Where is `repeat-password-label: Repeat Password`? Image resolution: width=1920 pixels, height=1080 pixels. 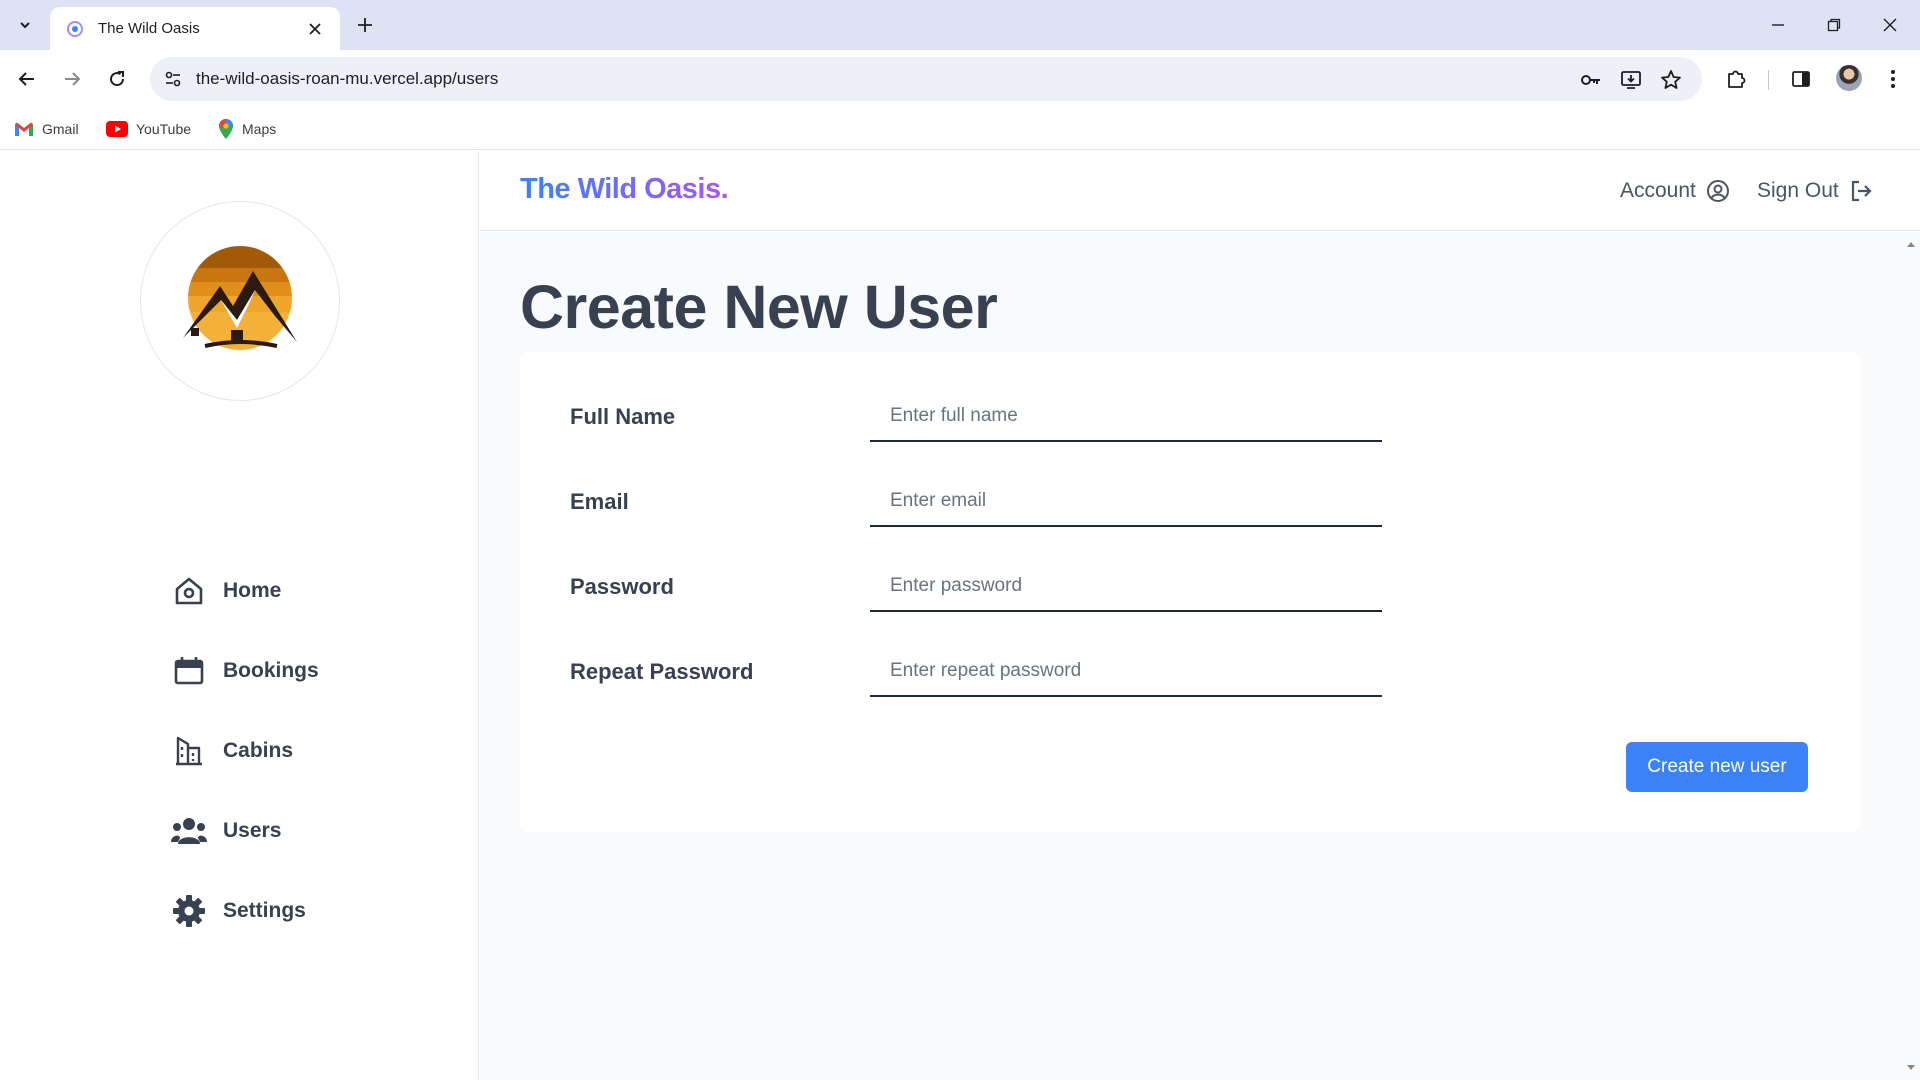
repeat-password-label: Repeat Password is located at coordinates (662, 671).